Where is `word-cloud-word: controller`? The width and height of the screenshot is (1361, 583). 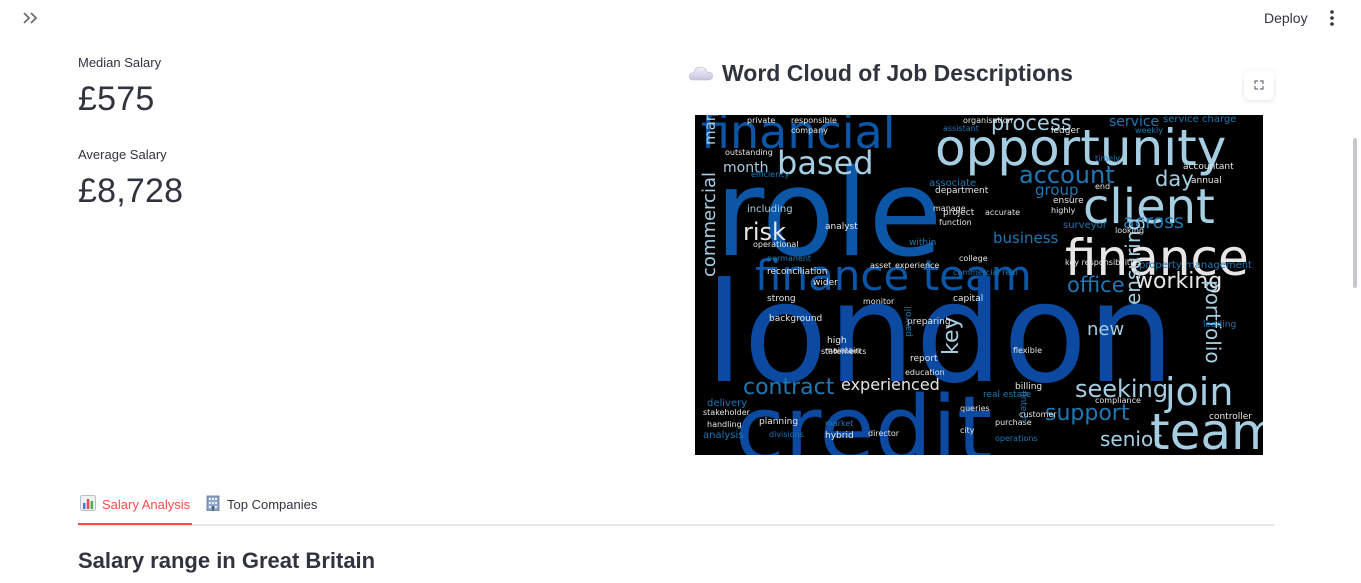 word-cloud-word: controller is located at coordinates (1230, 417).